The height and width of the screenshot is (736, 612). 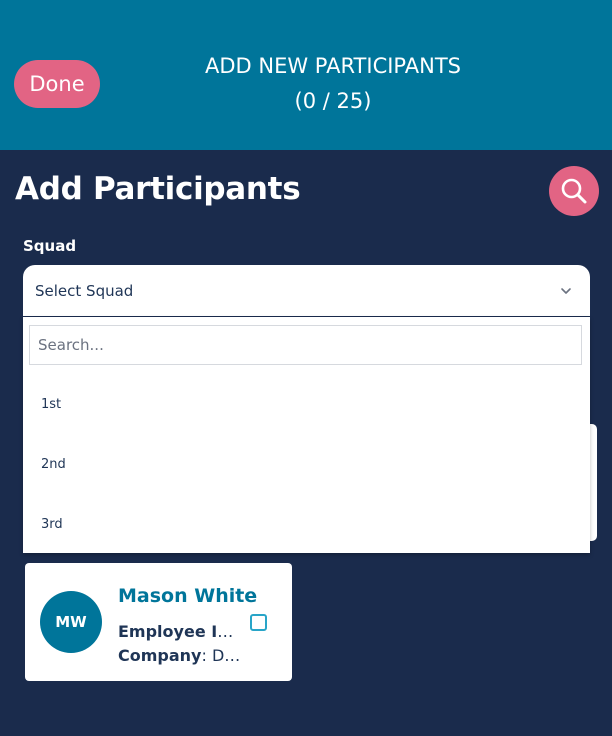 I want to click on search-icon, so click(x=574, y=191).